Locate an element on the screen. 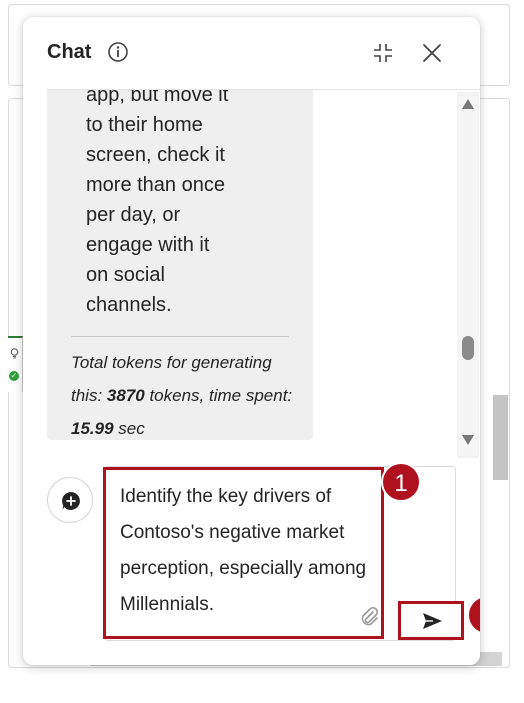  token-mid: tokens, time spent: is located at coordinates (218, 395).